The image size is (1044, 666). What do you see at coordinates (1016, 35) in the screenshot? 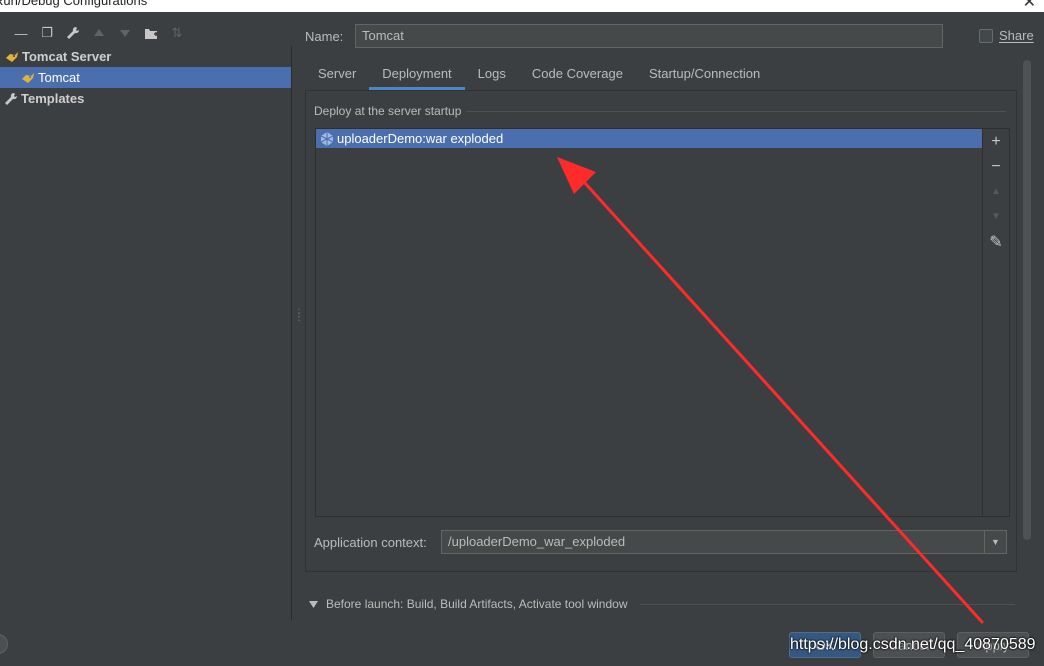
I see `share-label: Share` at bounding box center [1016, 35].